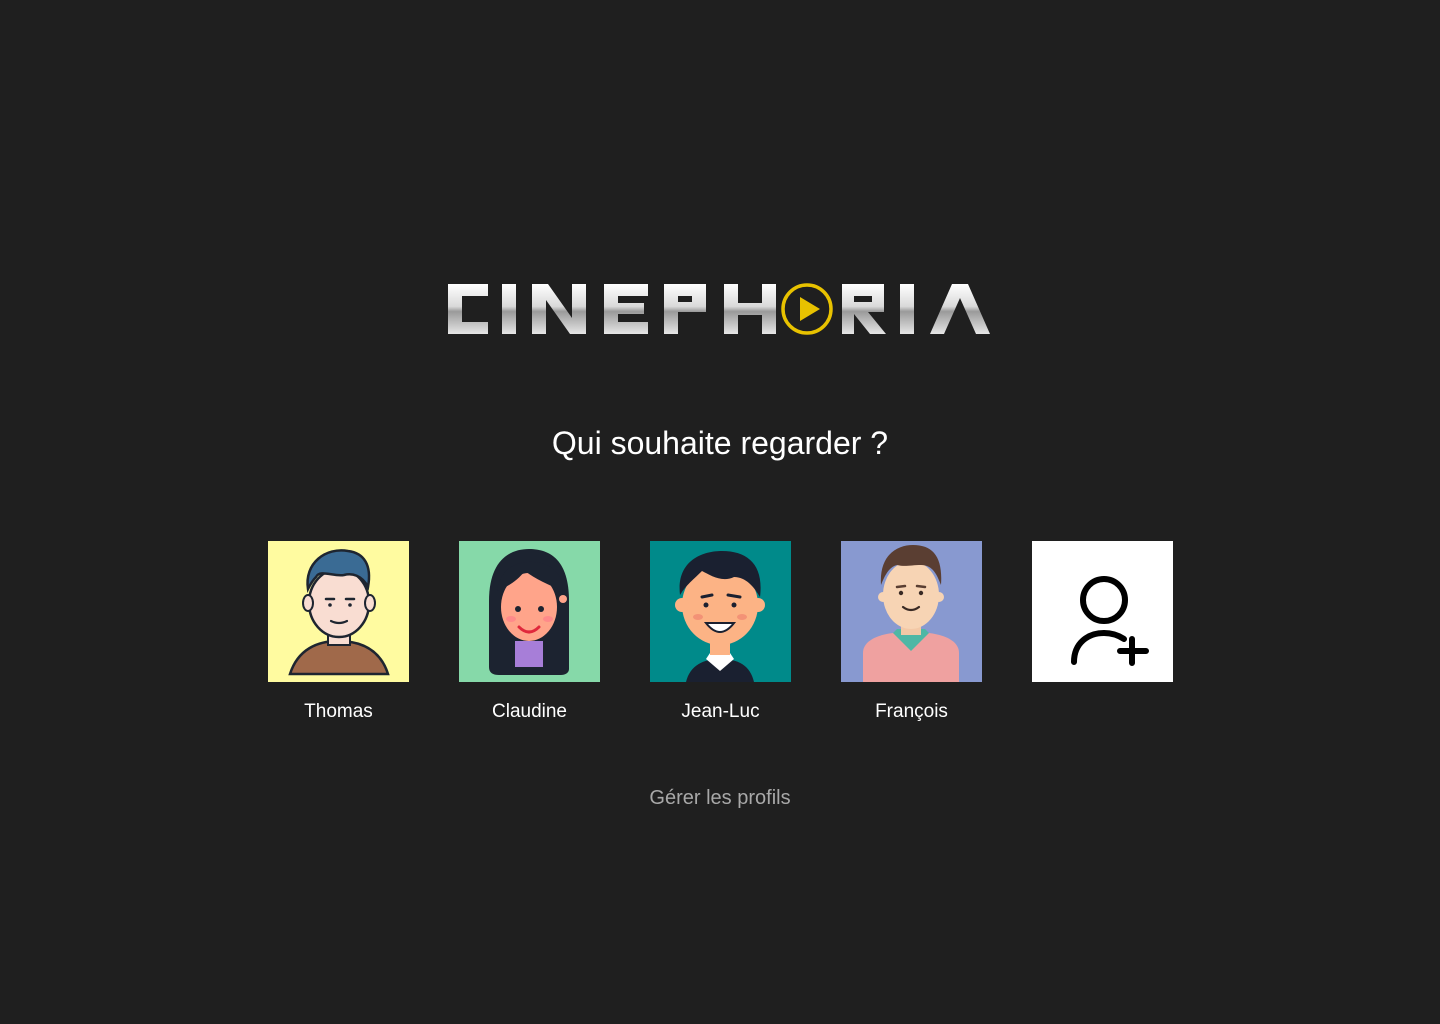 This screenshot has height=1024, width=1440. What do you see at coordinates (529, 711) in the screenshot?
I see `profile-name: Claudine` at bounding box center [529, 711].